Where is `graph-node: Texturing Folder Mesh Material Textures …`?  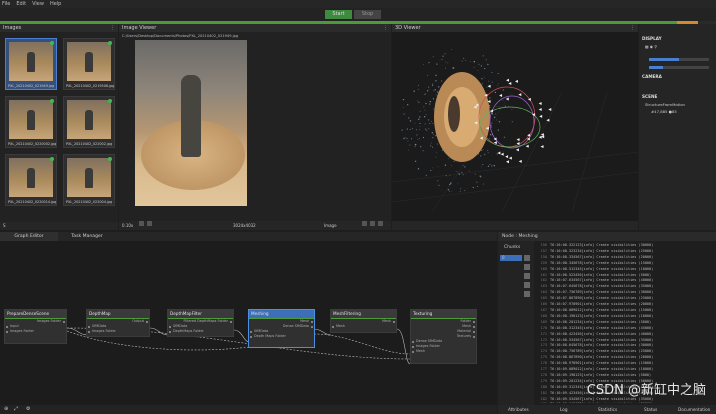 graph-node: Texturing Folder Mesh Material Textures … is located at coordinates (443, 336).